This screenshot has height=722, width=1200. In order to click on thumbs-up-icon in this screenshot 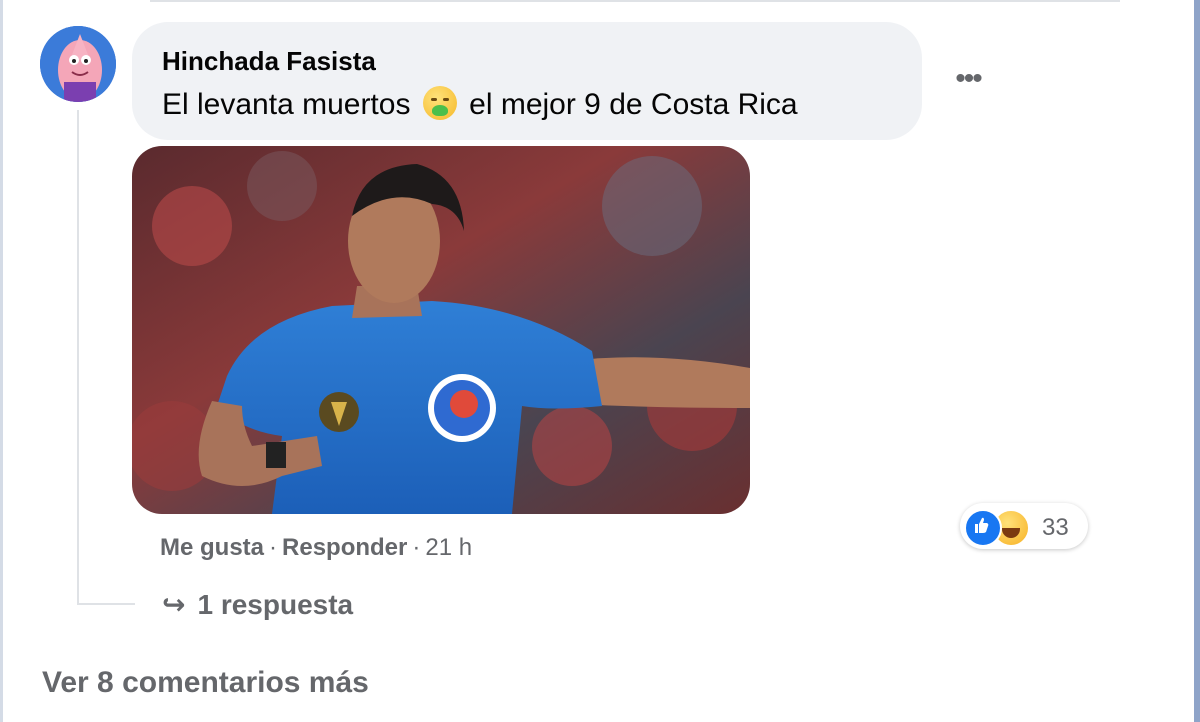, I will do `click(982, 525)`.